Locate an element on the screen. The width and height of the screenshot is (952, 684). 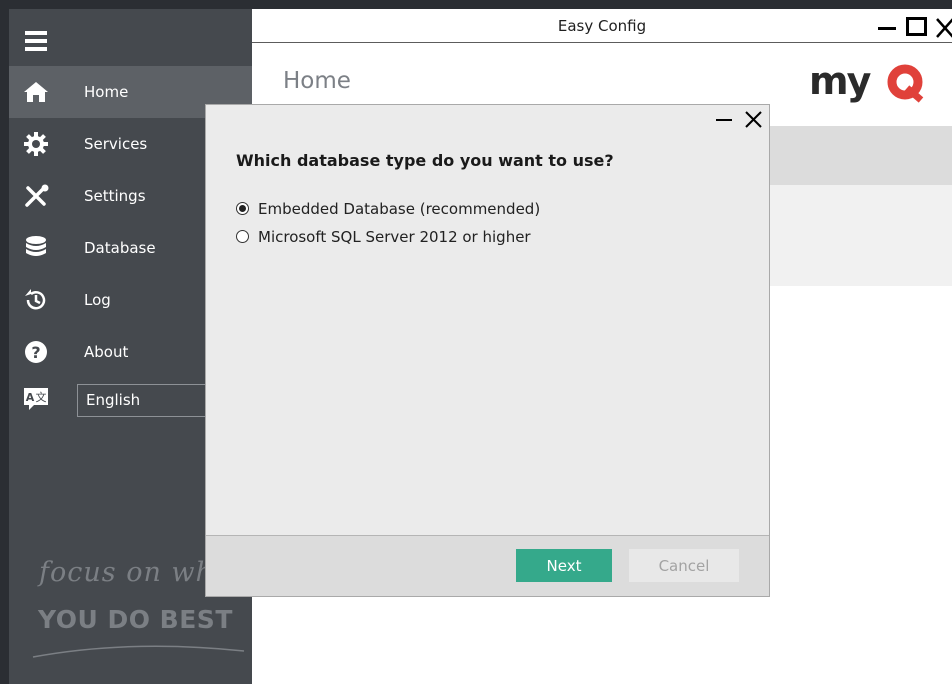
slogan-line2: YOU DO BEST is located at coordinates (135, 619).